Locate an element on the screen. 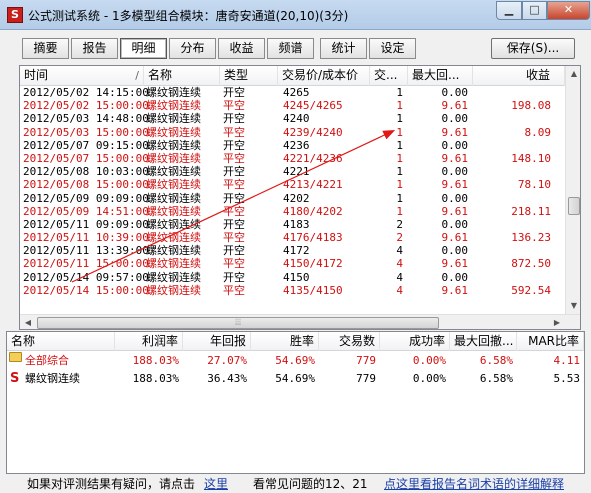 The image size is (591, 493). close-button: ✕ is located at coordinates (568, 10).